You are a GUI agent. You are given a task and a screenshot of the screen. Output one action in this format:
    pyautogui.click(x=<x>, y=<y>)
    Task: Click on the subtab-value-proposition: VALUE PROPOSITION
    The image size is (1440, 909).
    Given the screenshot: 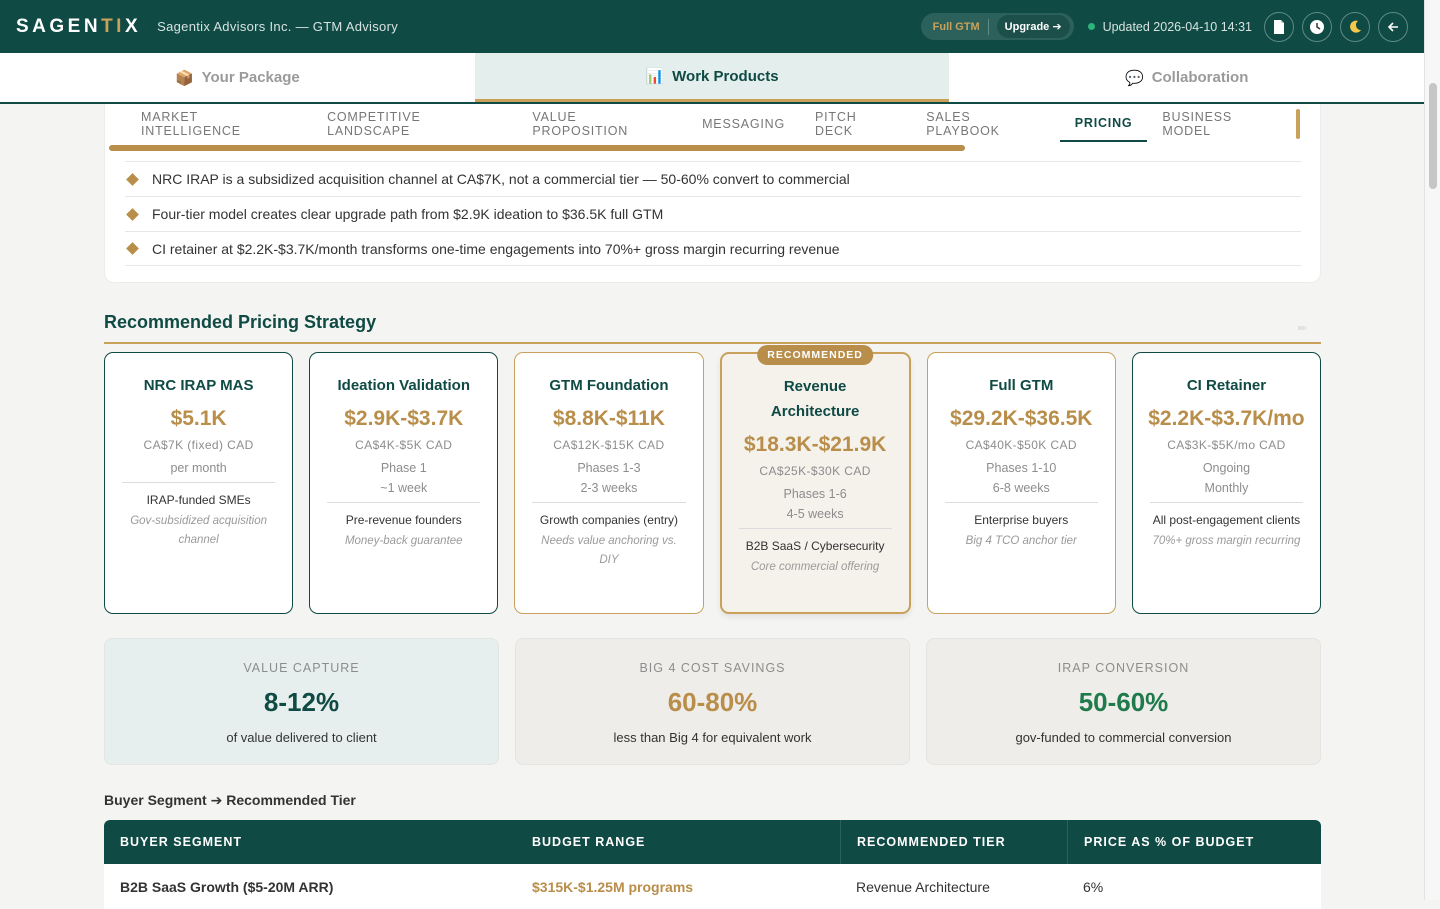 What is the action you would take?
    pyautogui.click(x=602, y=124)
    